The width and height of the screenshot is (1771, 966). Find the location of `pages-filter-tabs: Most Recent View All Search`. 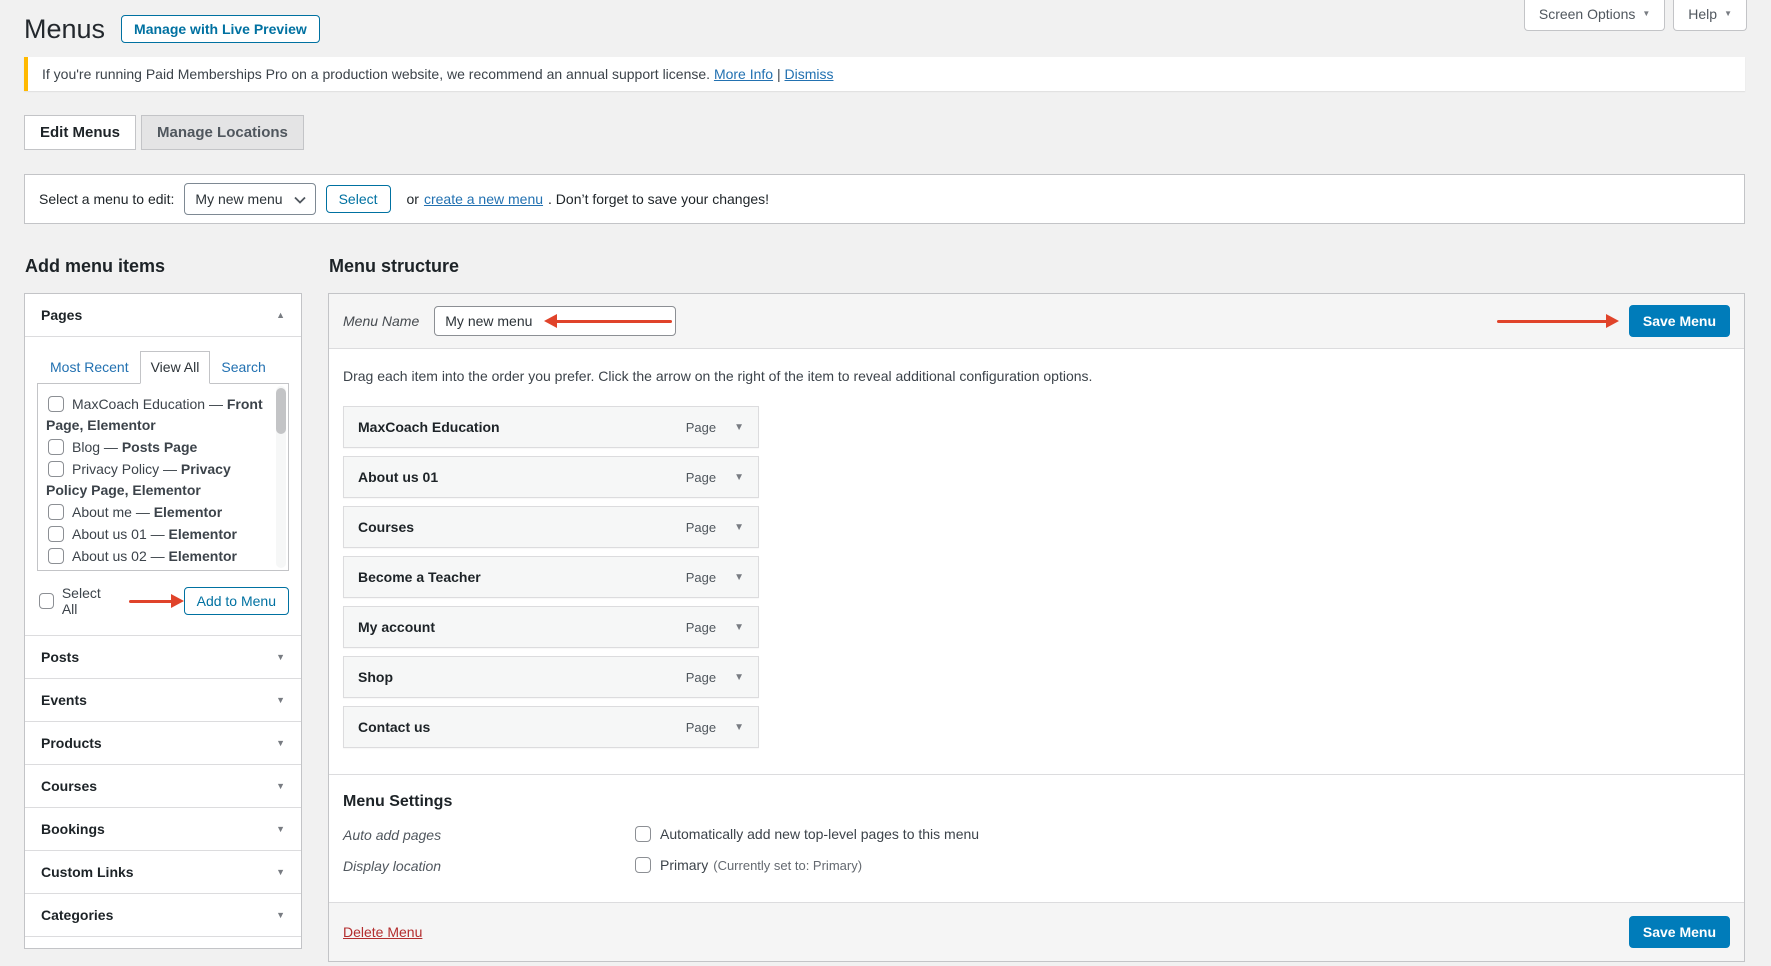

pages-filter-tabs: Most Recent View All Search is located at coordinates (164, 368).